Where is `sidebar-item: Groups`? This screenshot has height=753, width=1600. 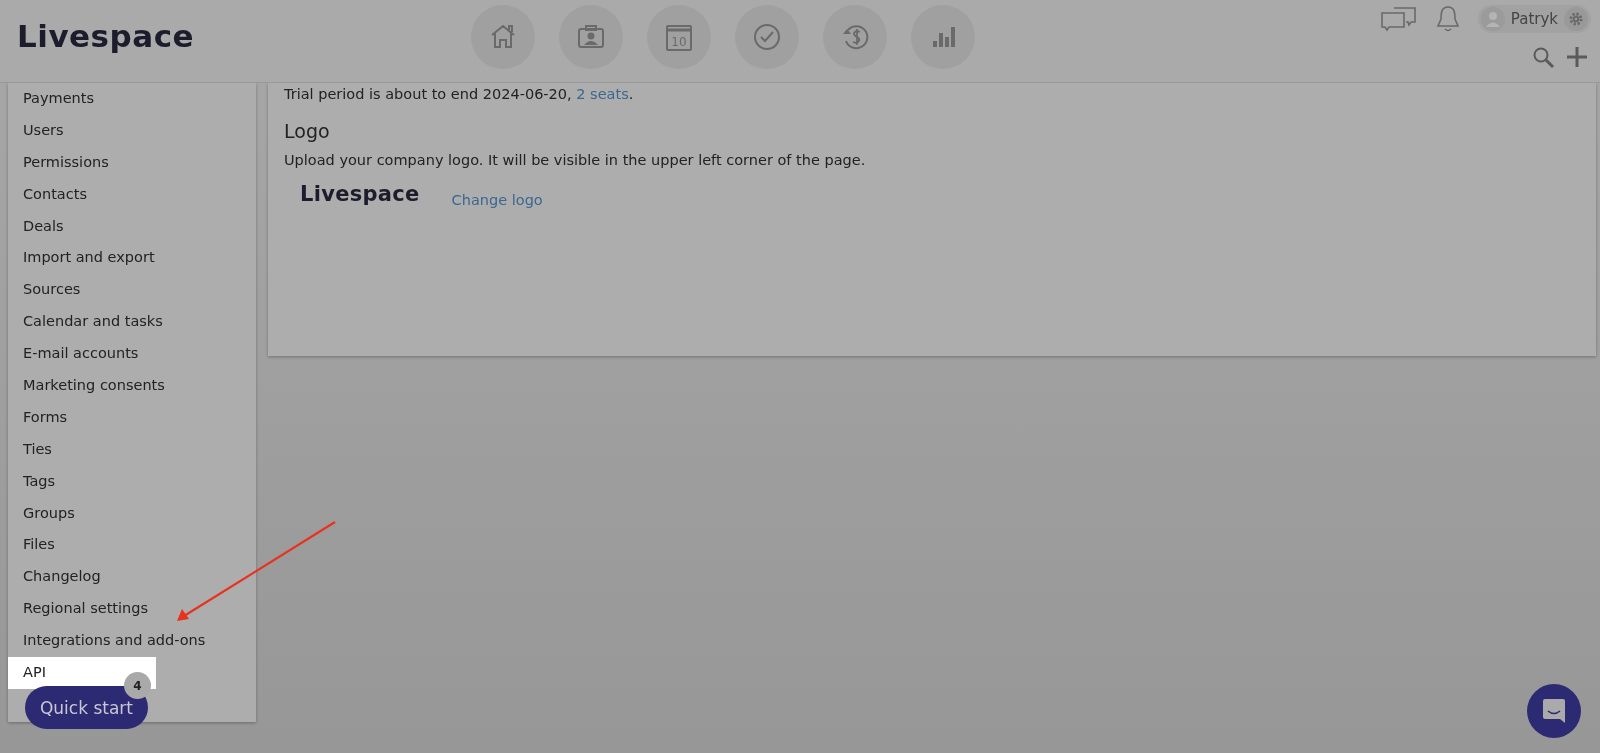 sidebar-item: Groups is located at coordinates (132, 513).